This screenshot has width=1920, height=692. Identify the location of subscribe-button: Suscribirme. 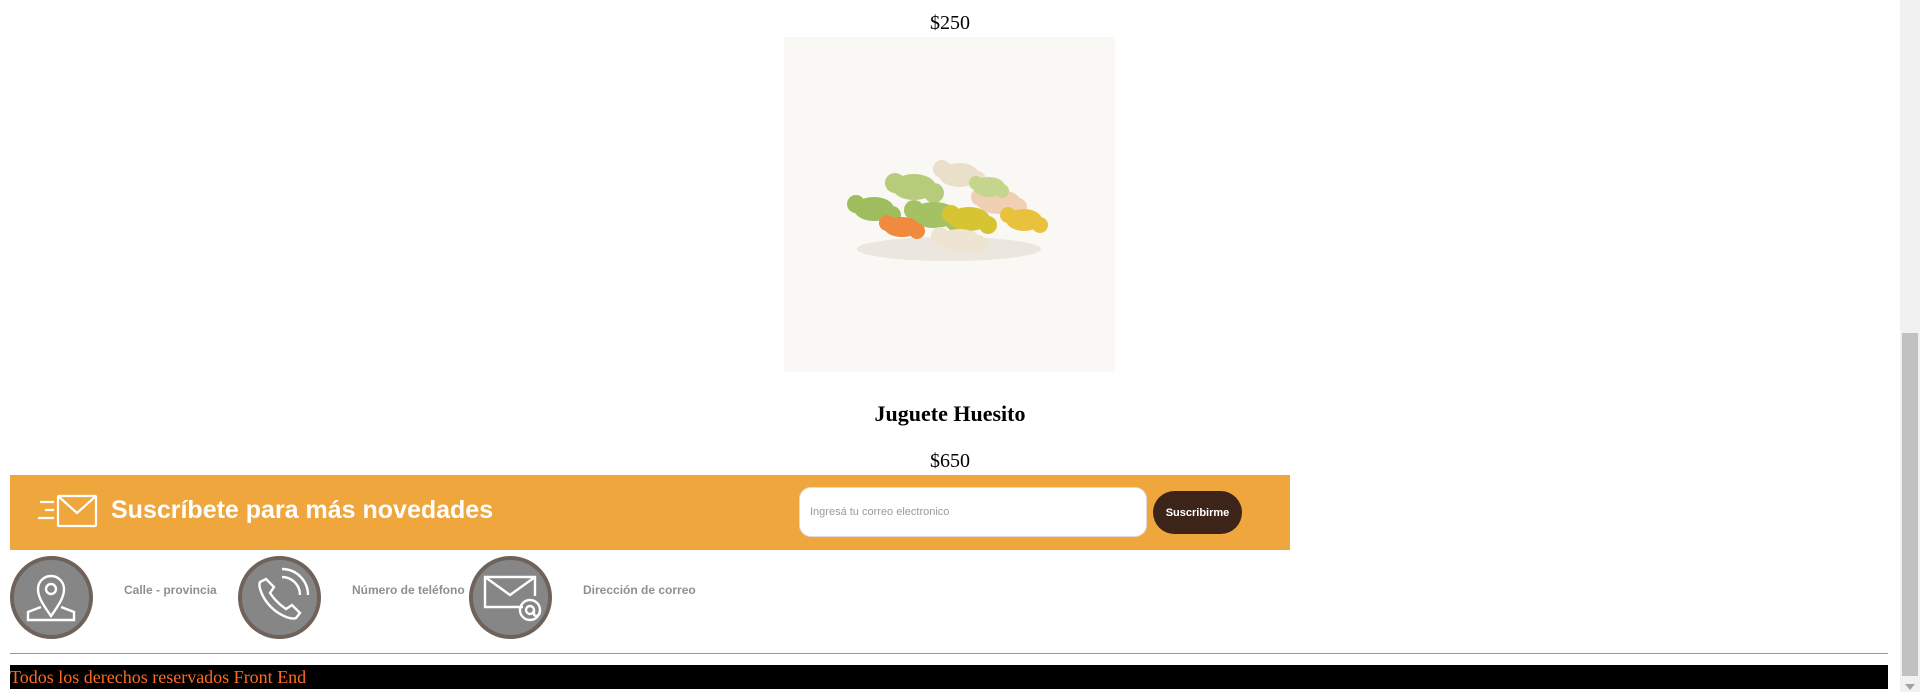
(1197, 512).